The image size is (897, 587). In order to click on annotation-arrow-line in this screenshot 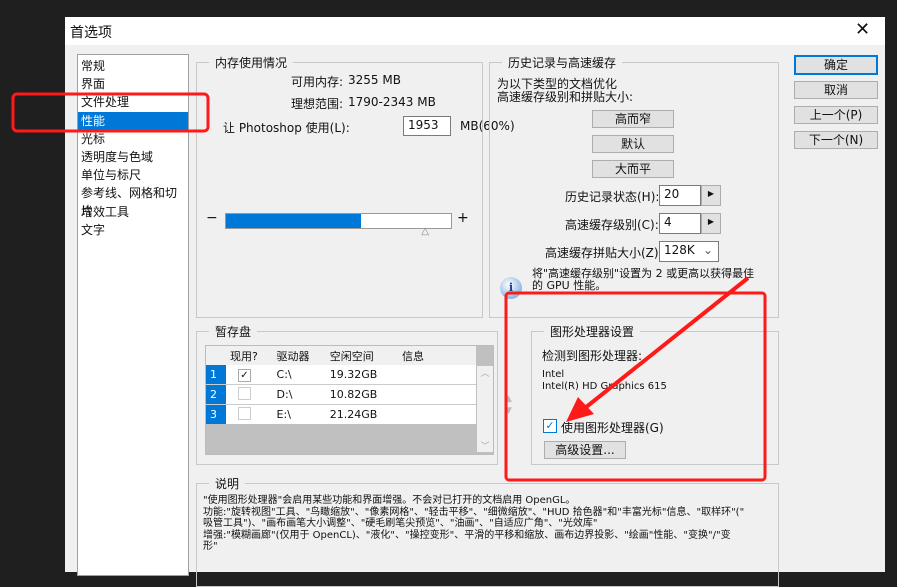, I will do `click(666, 343)`.